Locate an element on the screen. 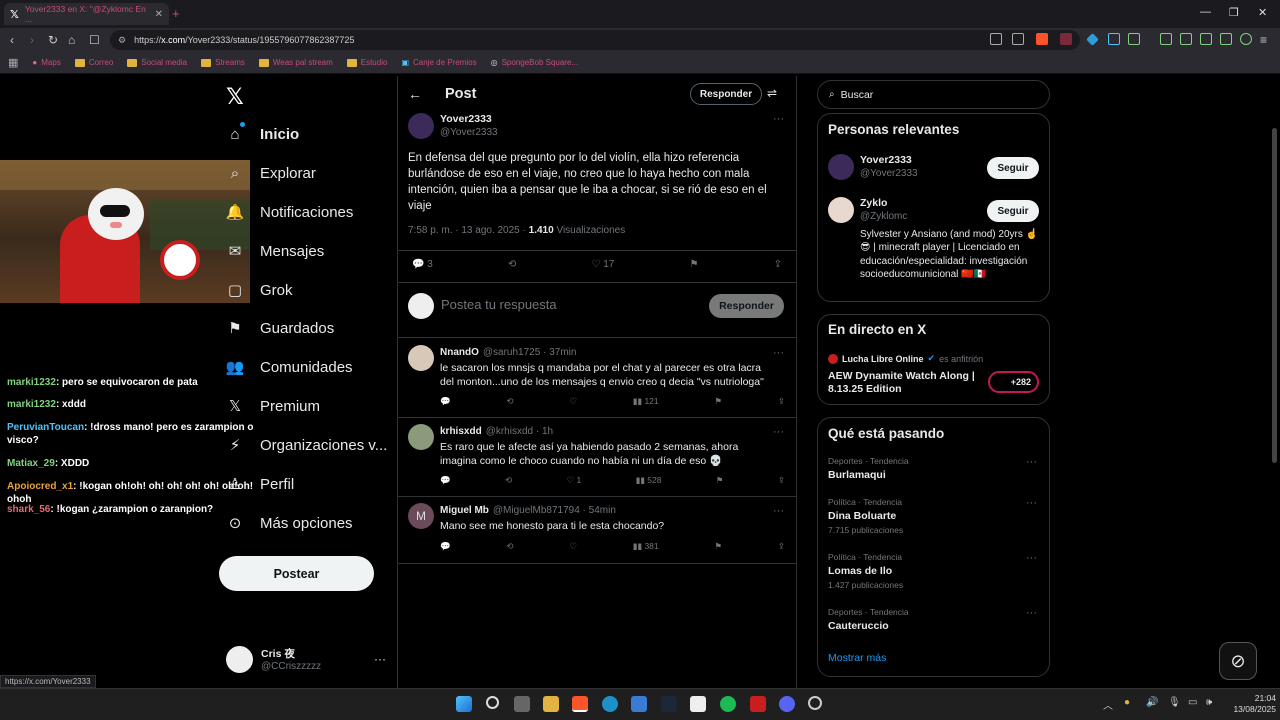  nav-item-m-s-opciones: ⊙ Más opciones is located at coordinates (289, 523).